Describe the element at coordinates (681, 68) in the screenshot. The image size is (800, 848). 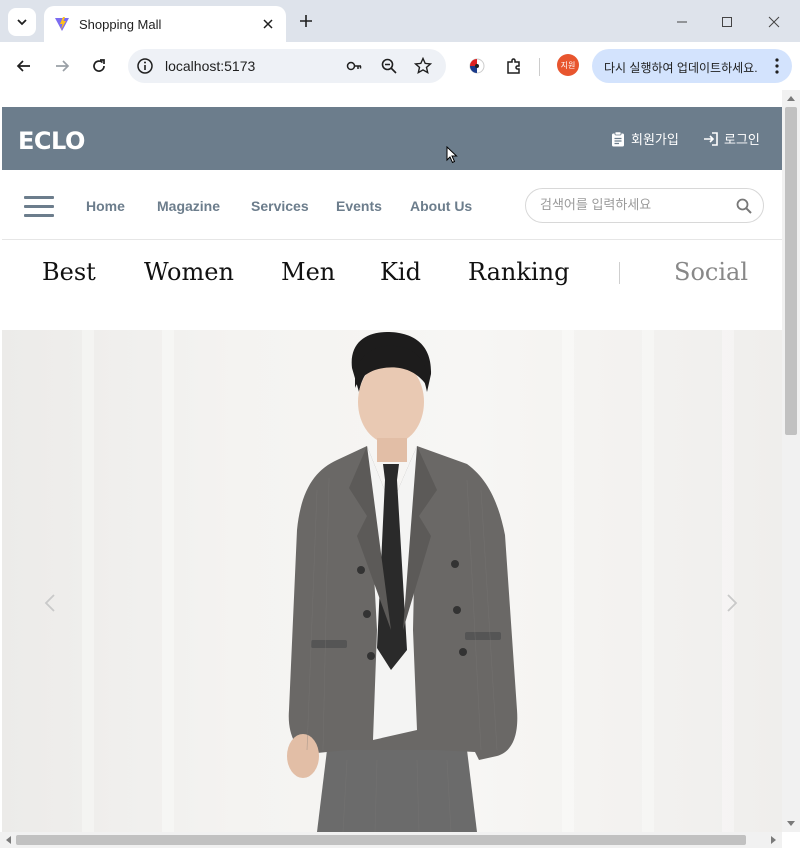
I see `update-label: 다시 실행하여 업데이트하세요.` at that location.